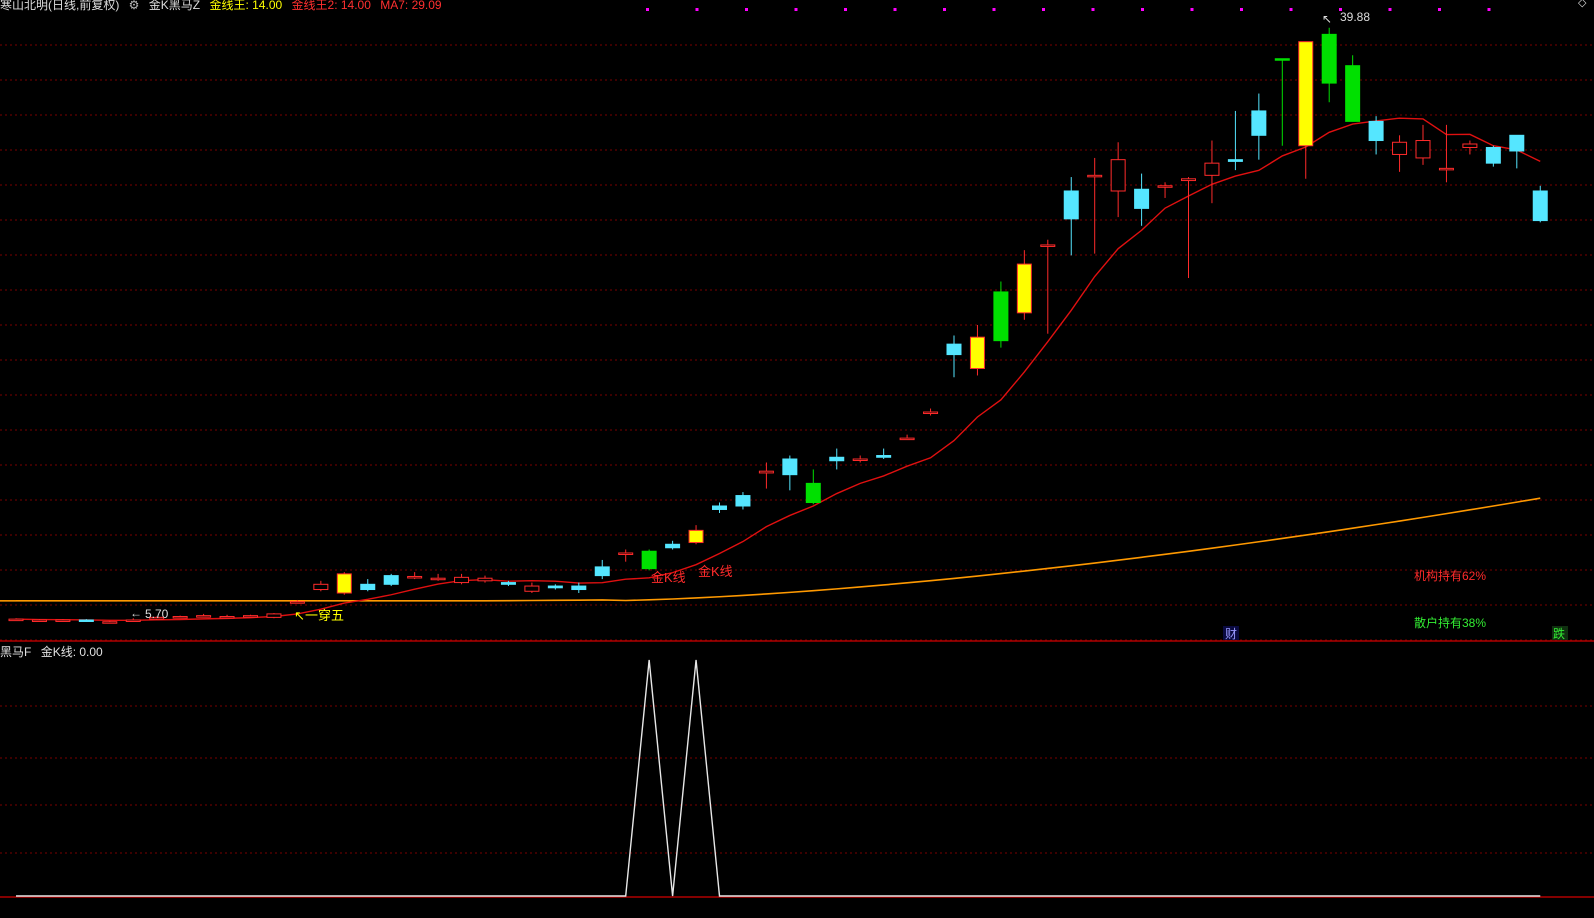  What do you see at coordinates (71, 652) in the screenshot?
I see `sub-indicator-value: 金K线: 0.00` at bounding box center [71, 652].